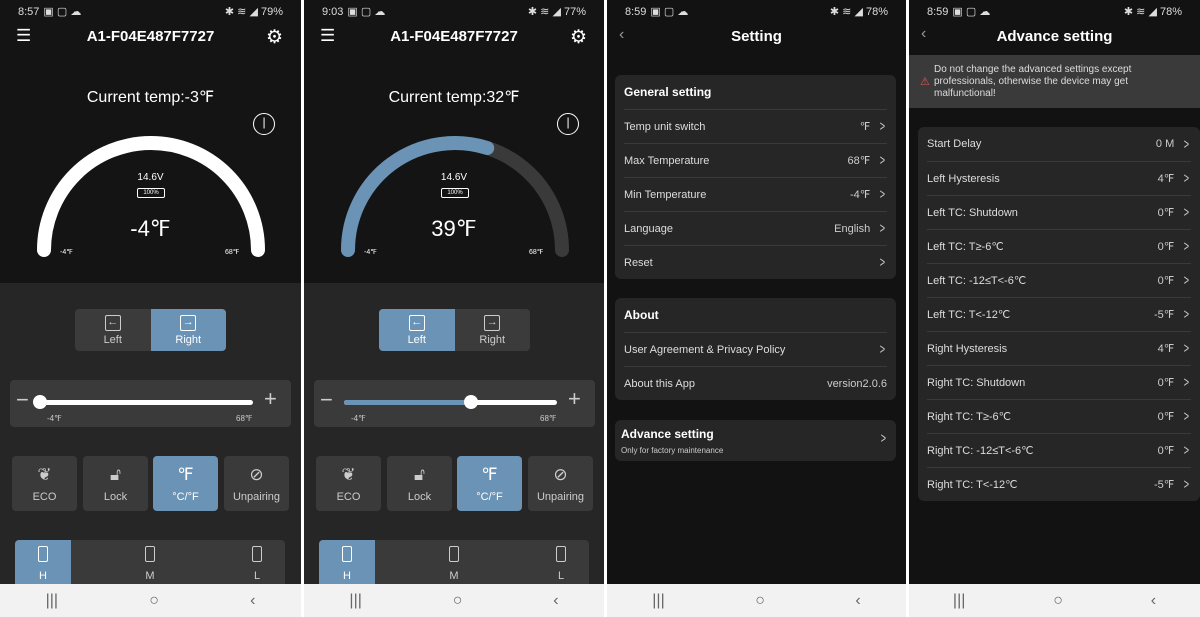 Image resolution: width=1200 pixels, height=617 pixels. Describe the element at coordinates (755, 228) in the screenshot. I see `setting-row: Language English >` at that location.